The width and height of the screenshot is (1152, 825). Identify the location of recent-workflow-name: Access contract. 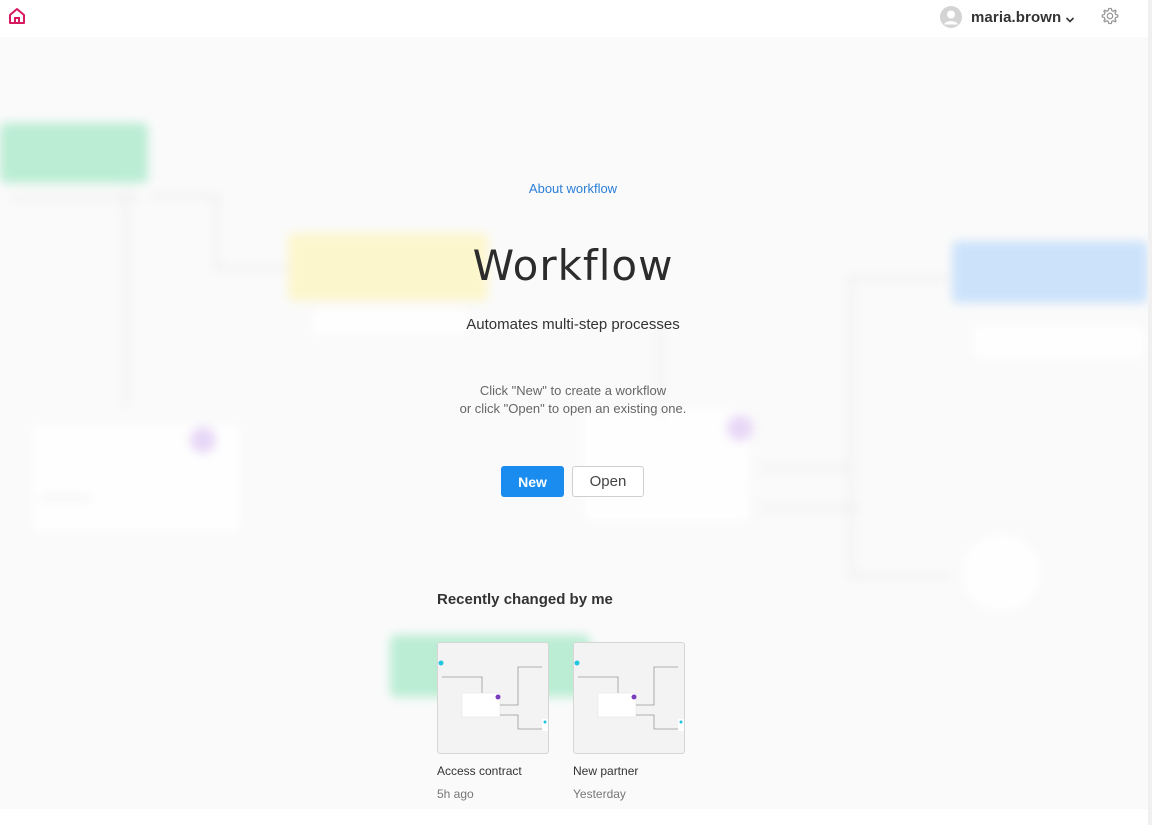
(479, 771).